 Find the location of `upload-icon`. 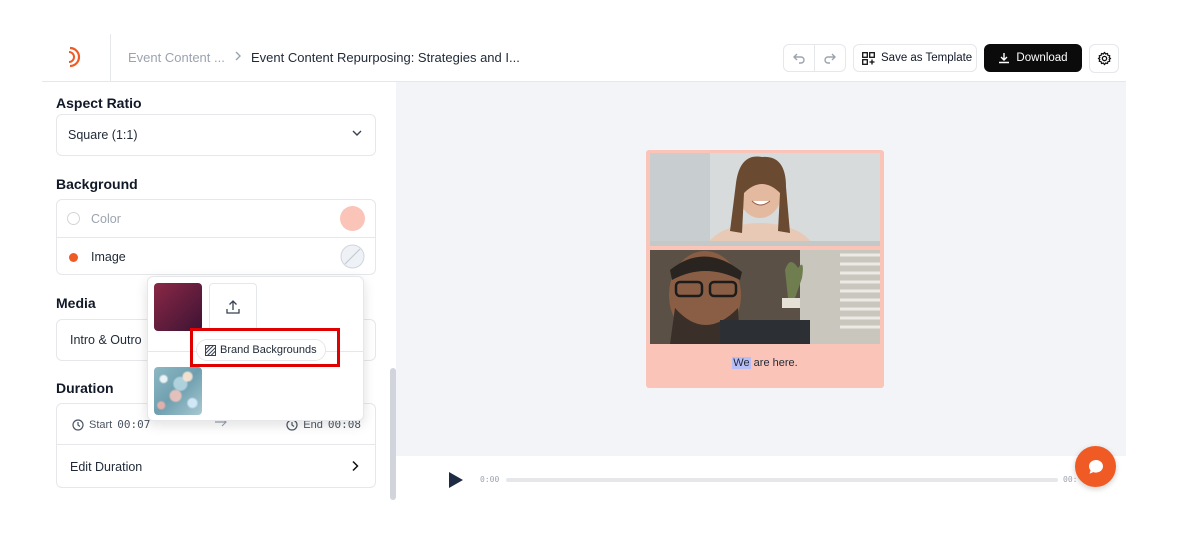

upload-icon is located at coordinates (233, 307).